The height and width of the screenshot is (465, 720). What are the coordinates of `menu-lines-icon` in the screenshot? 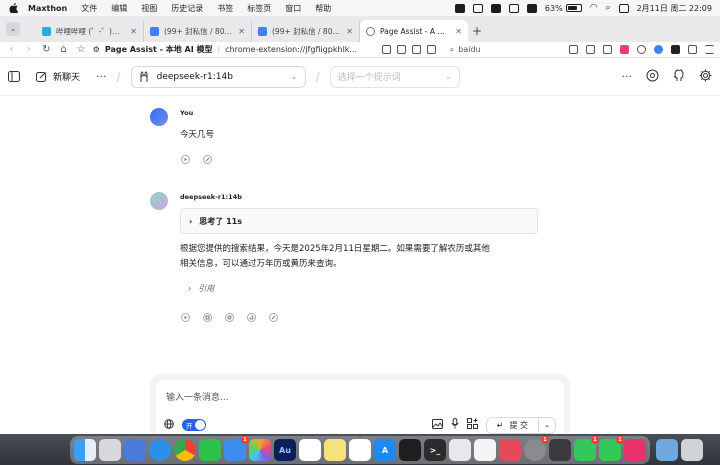 It's located at (710, 49).